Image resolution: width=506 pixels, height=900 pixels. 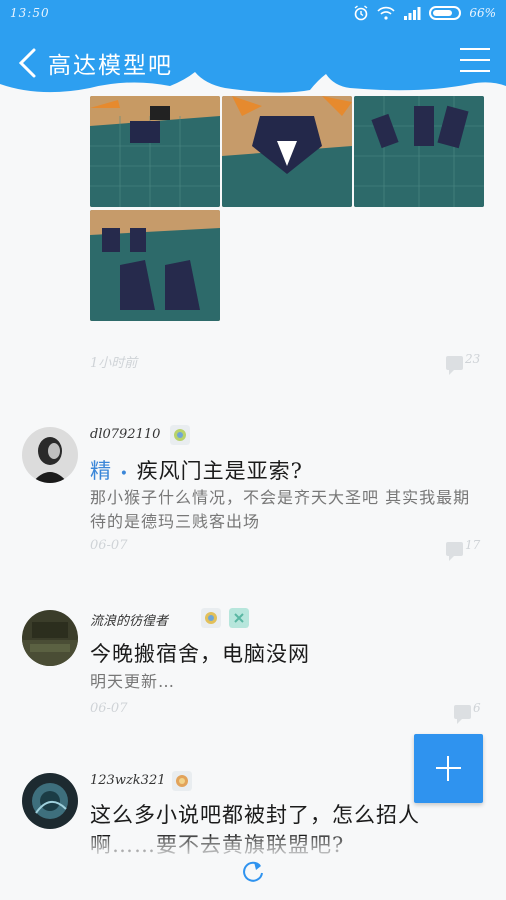 What do you see at coordinates (473, 545) in the screenshot?
I see `comment-count-value: 17` at bounding box center [473, 545].